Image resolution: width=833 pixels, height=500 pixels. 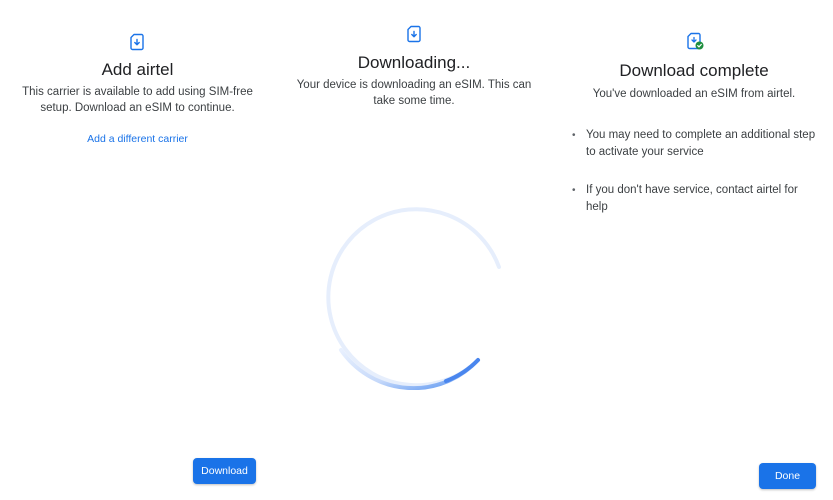 I want to click on description-line: take some time., so click(x=414, y=101).